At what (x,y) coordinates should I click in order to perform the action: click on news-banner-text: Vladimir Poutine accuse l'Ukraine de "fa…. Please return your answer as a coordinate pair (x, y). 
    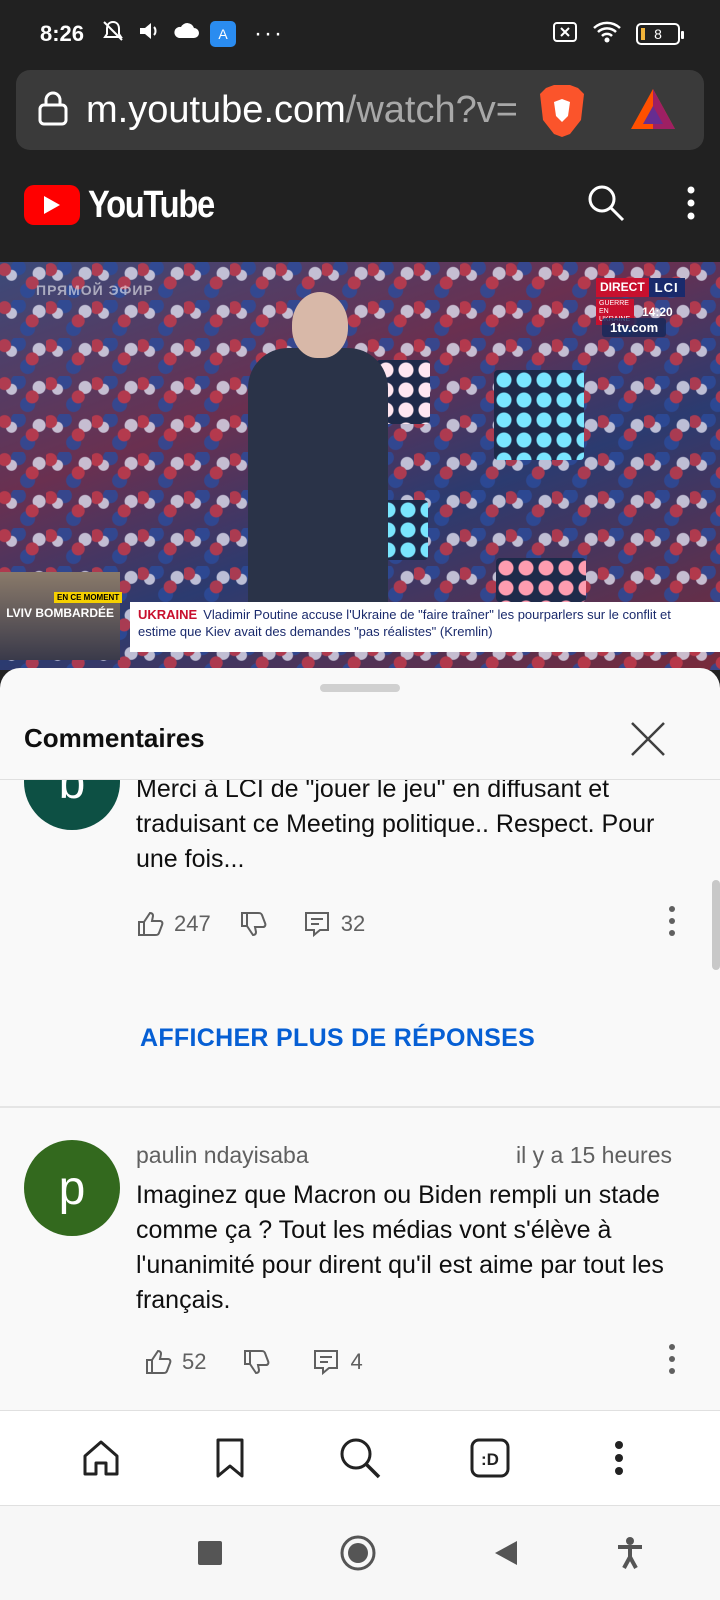
    Looking at the image, I should click on (404, 623).